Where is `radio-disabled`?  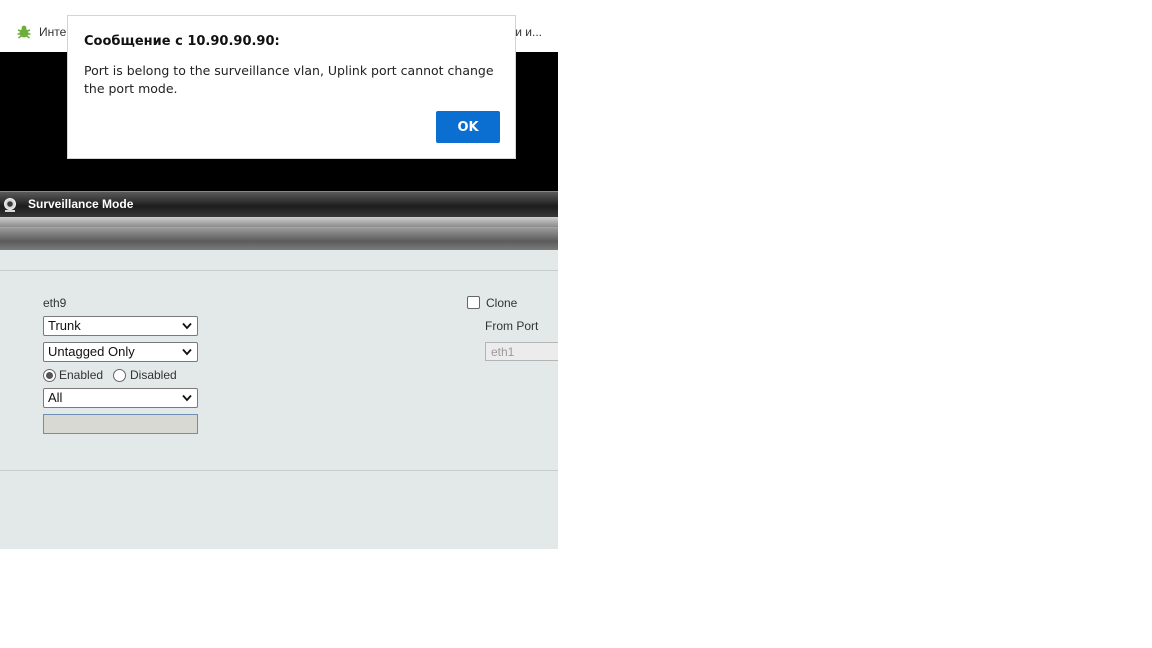 radio-disabled is located at coordinates (119, 375).